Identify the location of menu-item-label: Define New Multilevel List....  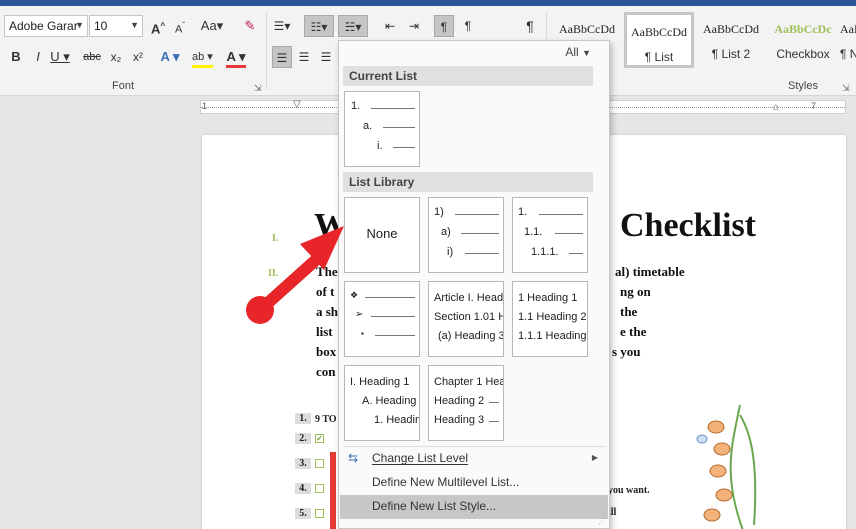
(446, 482).